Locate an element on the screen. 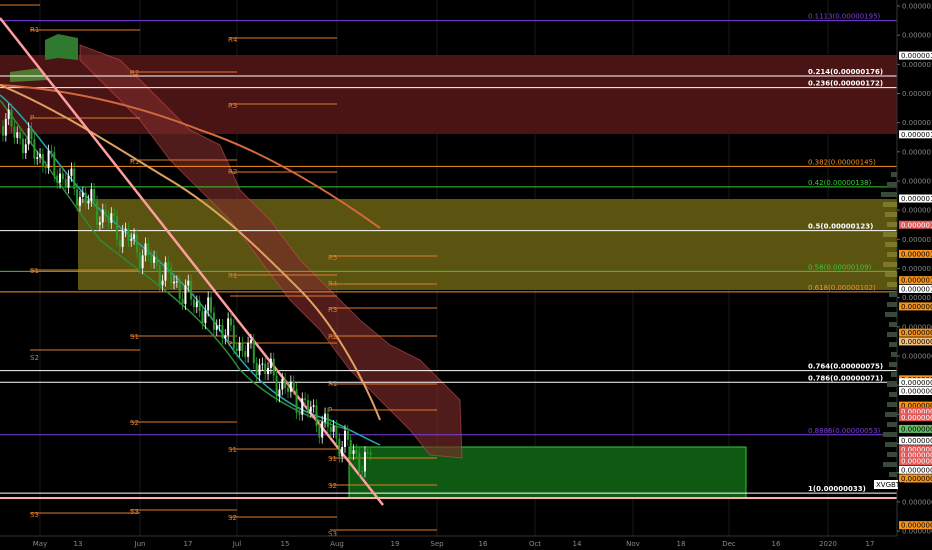 This screenshot has height=550, width=932. price-tag: 0.00000038 is located at coordinates (916, 479).